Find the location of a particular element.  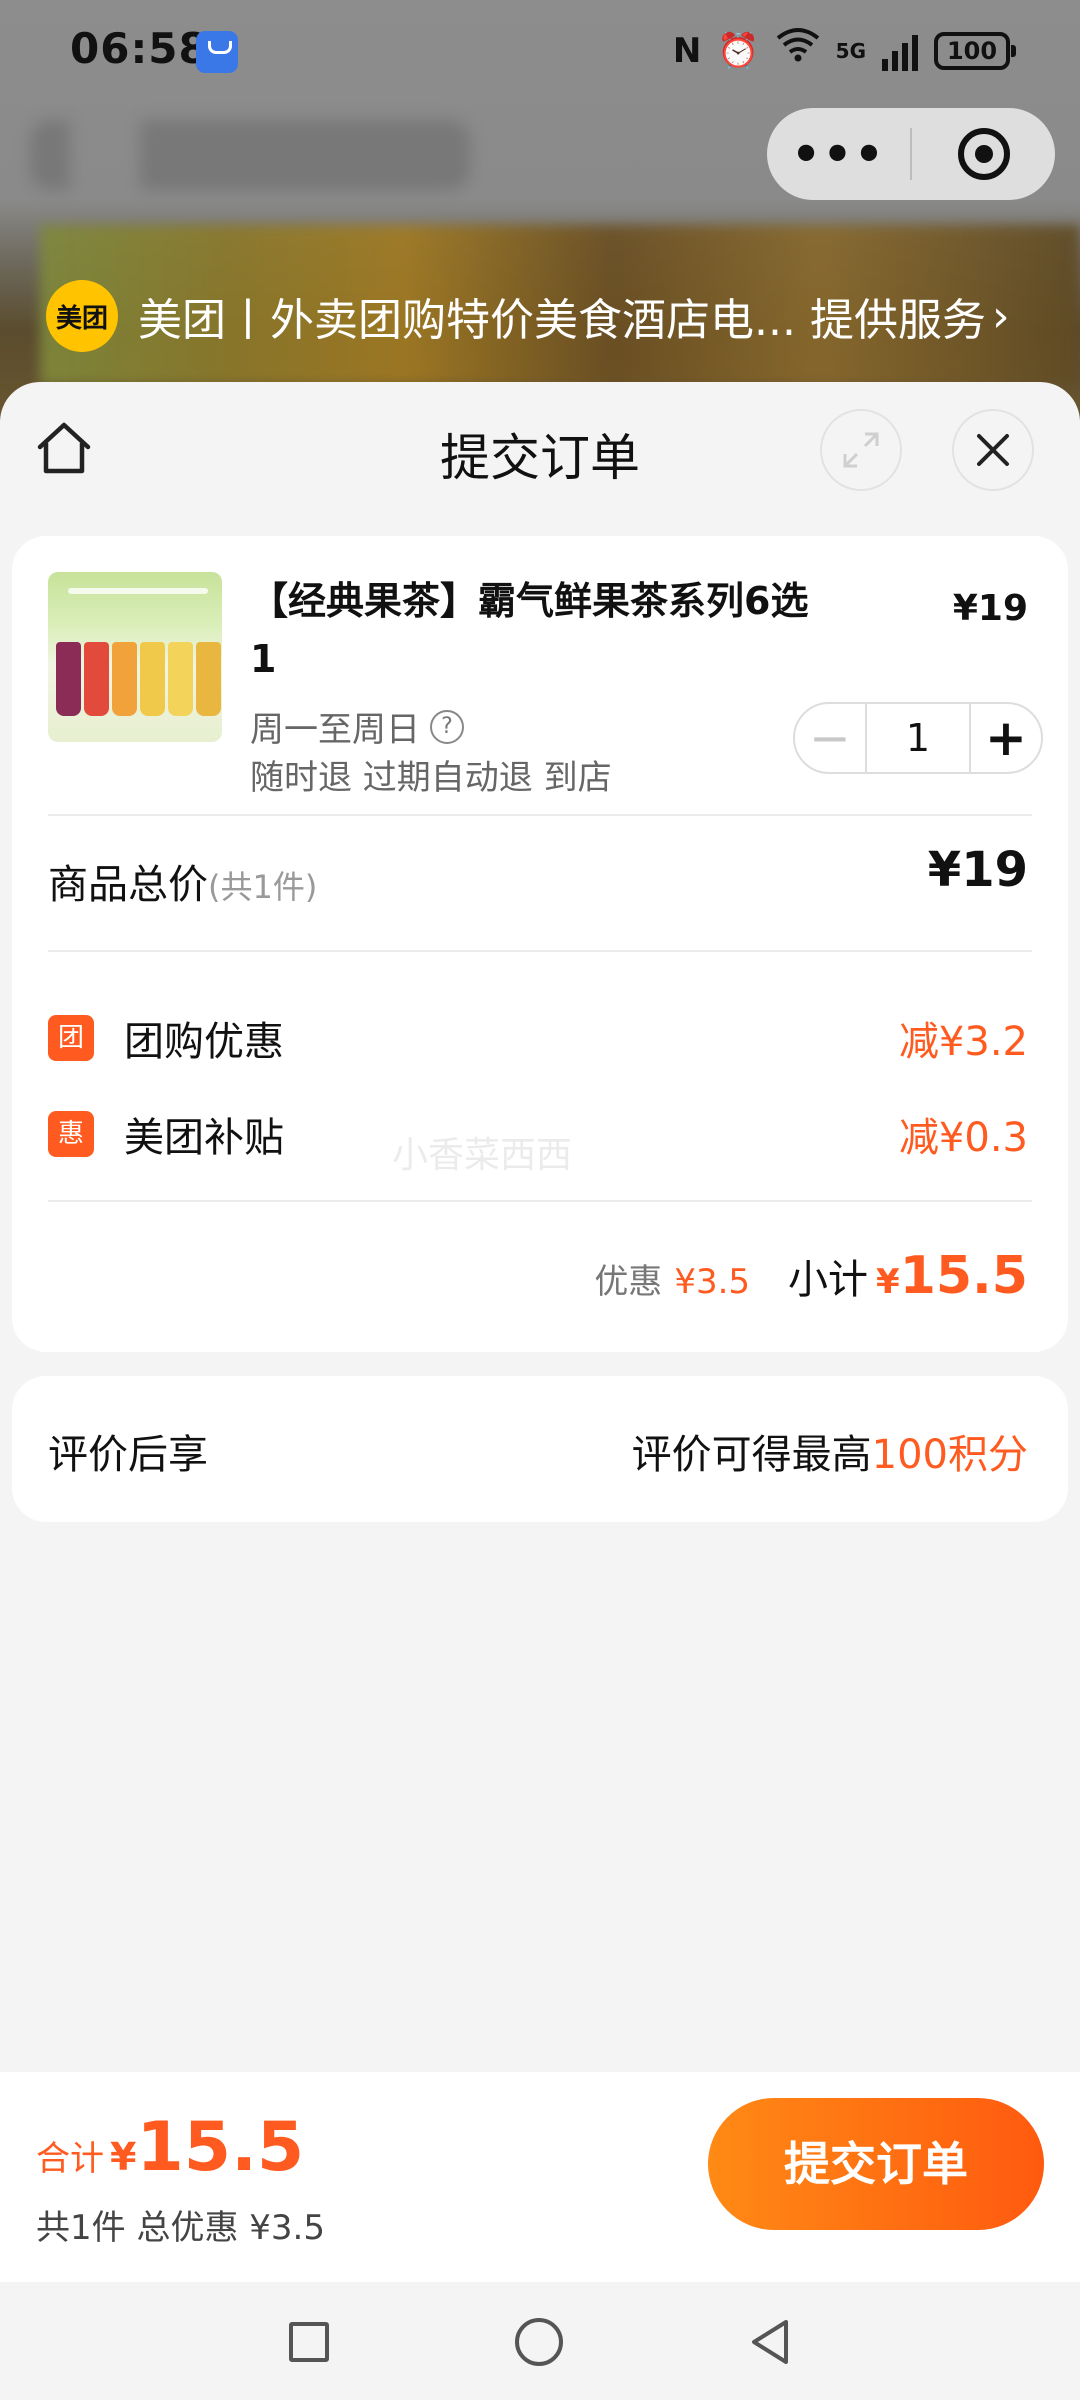

help-icon: ? is located at coordinates (447, 726).